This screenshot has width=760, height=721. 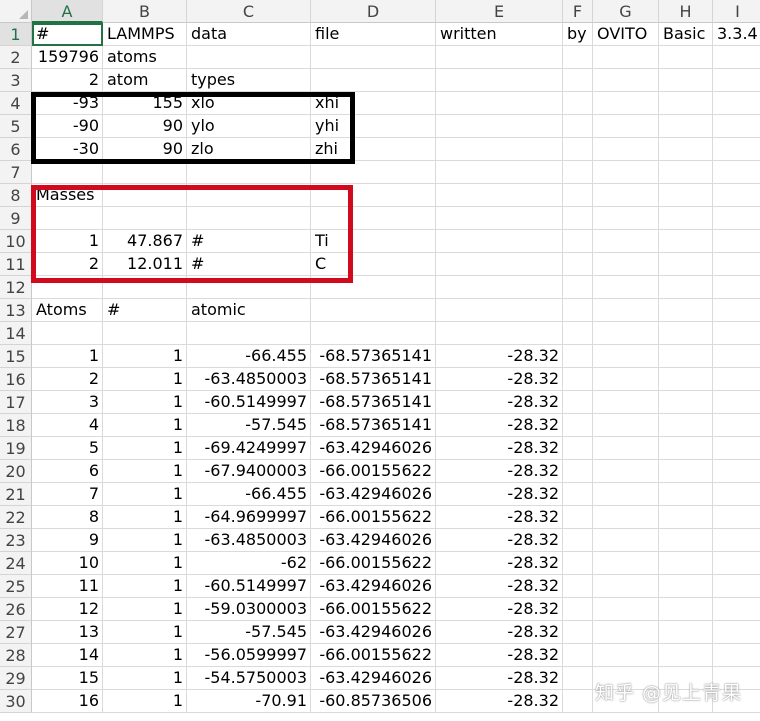 What do you see at coordinates (626, 287) in the screenshot?
I see `cell-g12` at bounding box center [626, 287].